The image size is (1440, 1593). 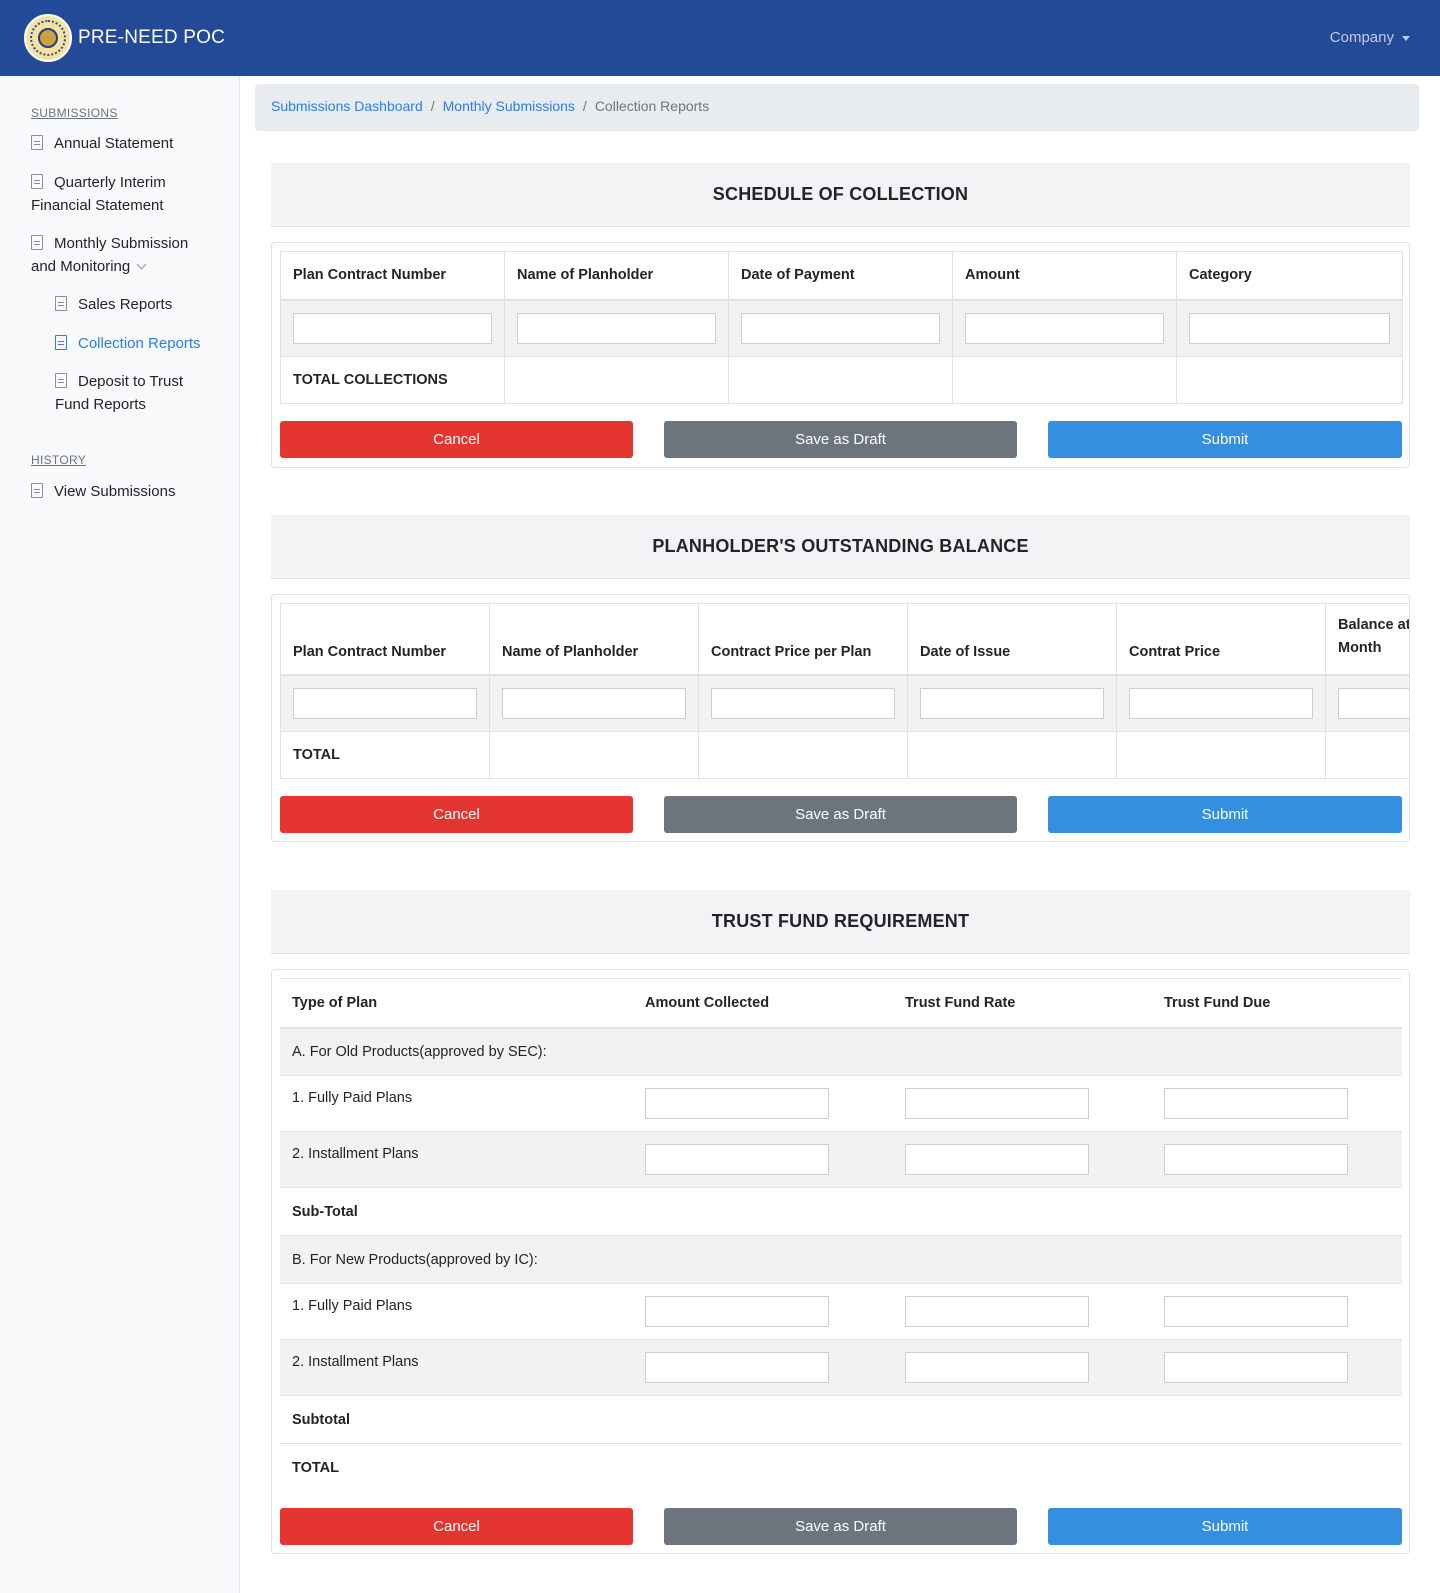 I want to click on column-header: Plan Contract Number, so click(x=392, y=276).